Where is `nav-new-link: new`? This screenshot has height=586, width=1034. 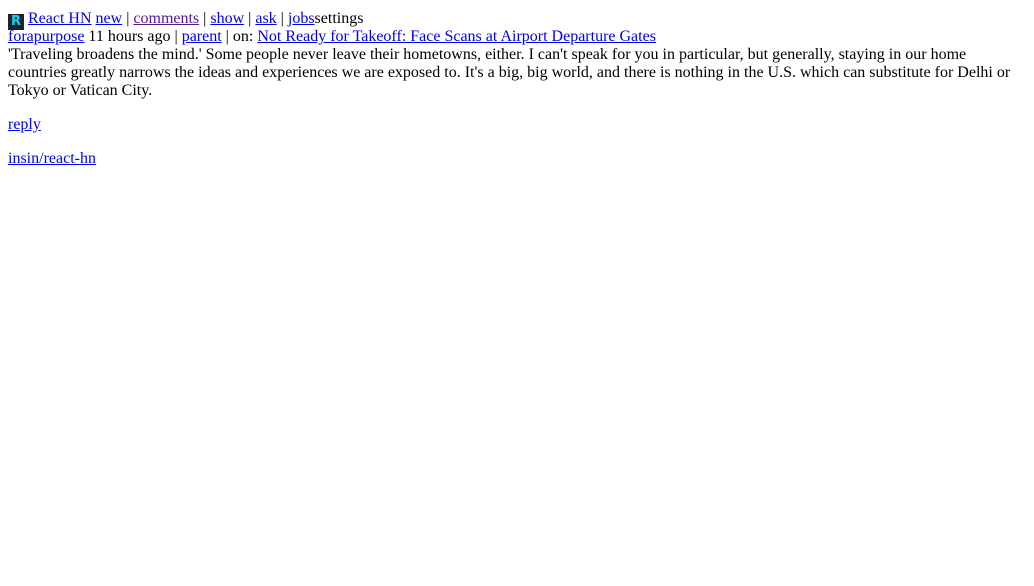 nav-new-link: new is located at coordinates (109, 18).